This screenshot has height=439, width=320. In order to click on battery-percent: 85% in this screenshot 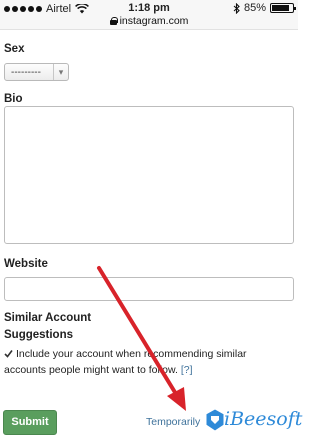, I will do `click(254, 8)`.